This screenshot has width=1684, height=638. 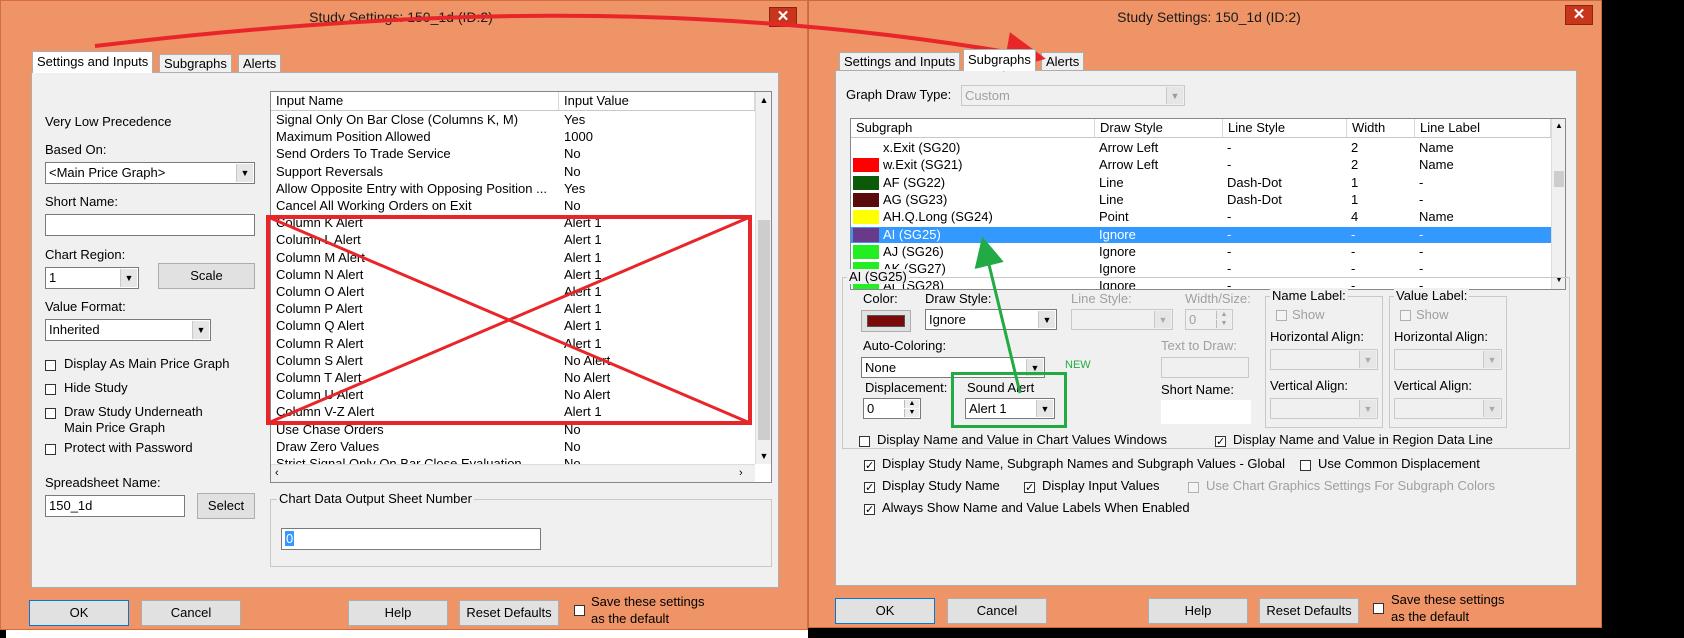 I want to click on table-row: Column T Alert No Alert, so click(x=513, y=378).